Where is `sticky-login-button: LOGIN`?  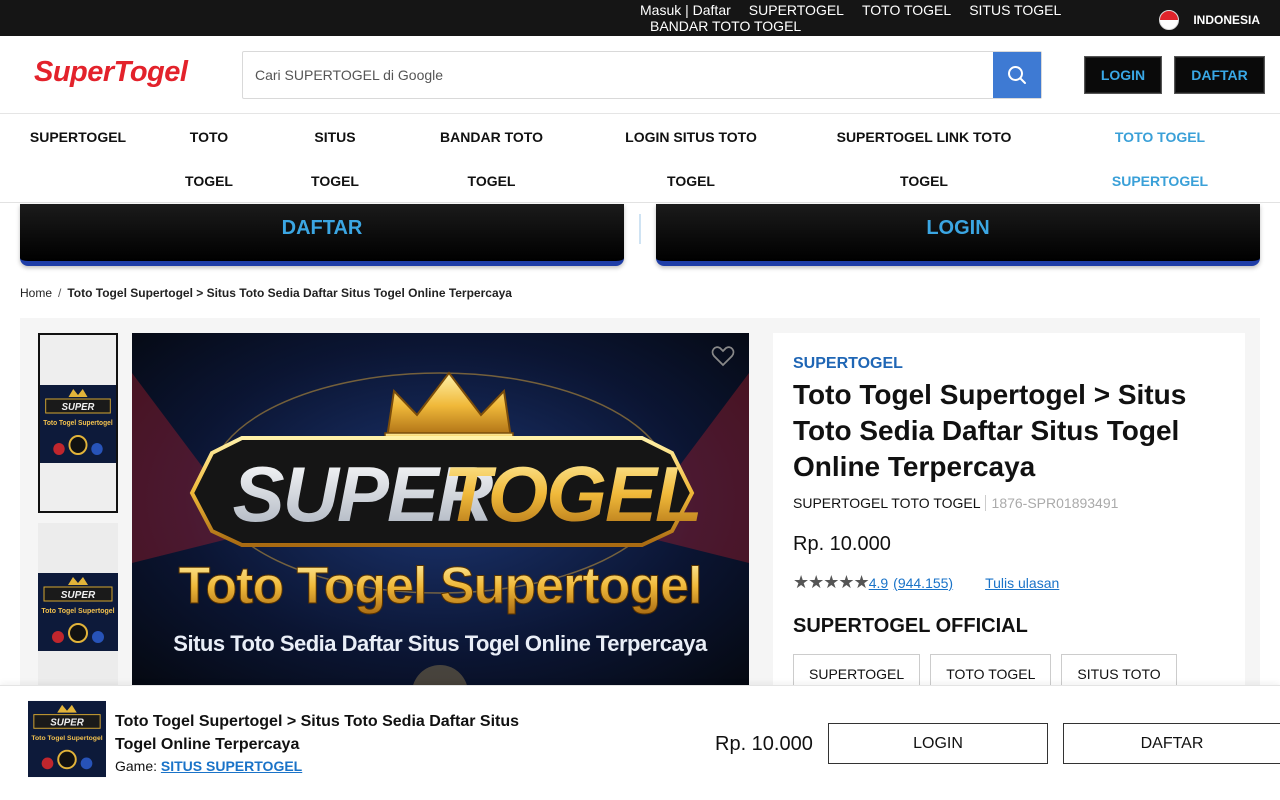
sticky-login-button: LOGIN is located at coordinates (938, 743).